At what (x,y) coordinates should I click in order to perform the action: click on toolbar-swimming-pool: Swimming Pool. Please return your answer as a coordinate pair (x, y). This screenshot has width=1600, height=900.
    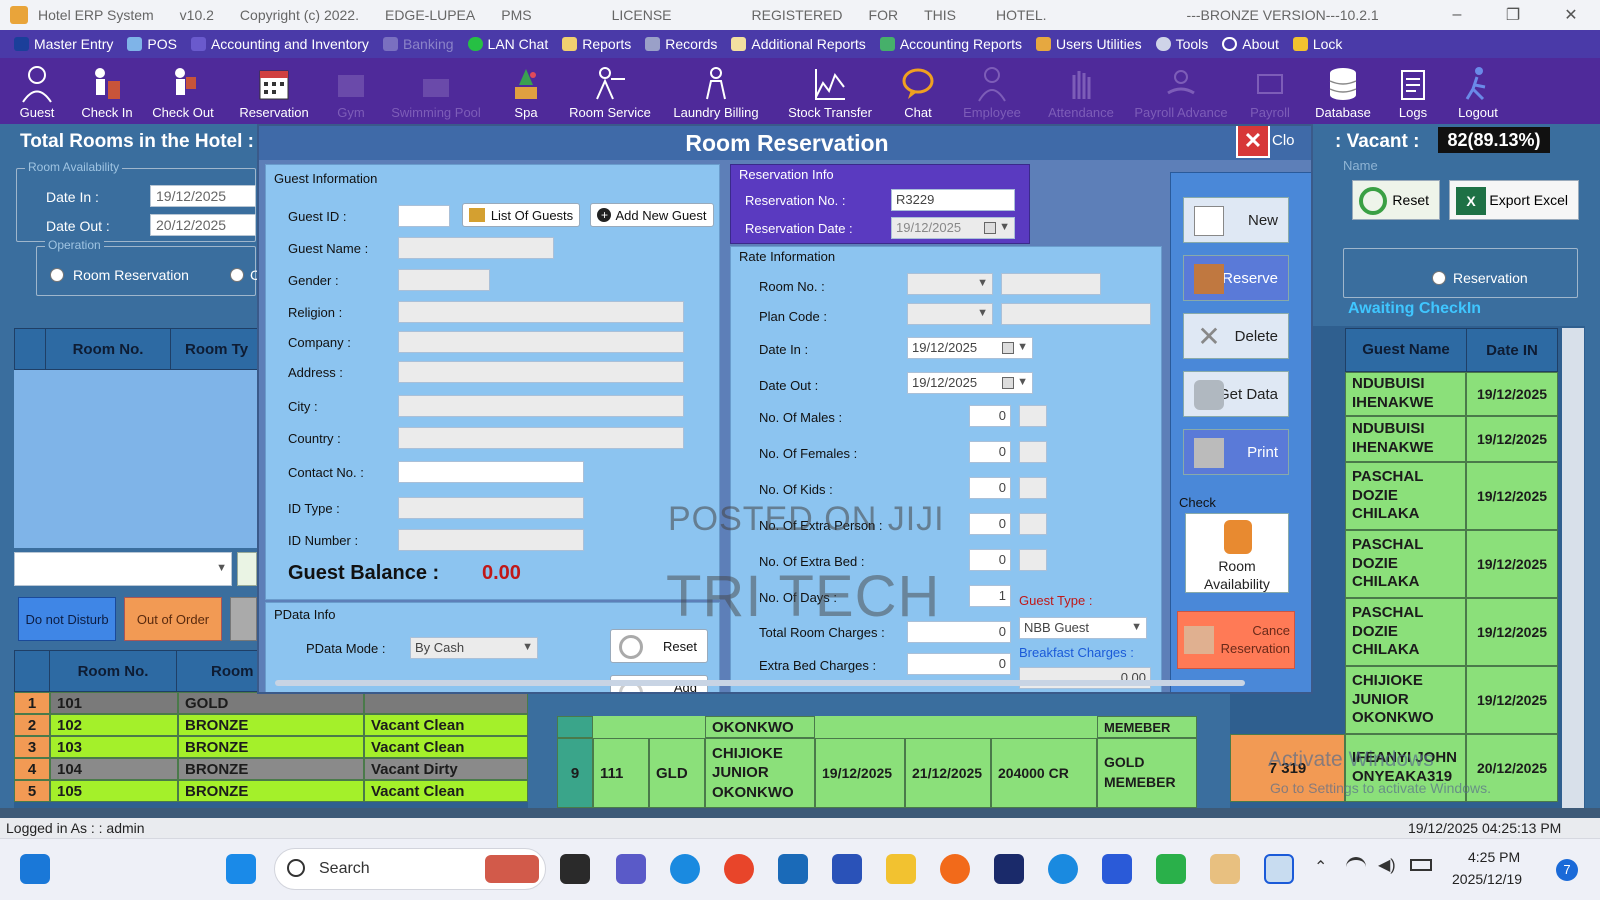
    Looking at the image, I should click on (436, 94).